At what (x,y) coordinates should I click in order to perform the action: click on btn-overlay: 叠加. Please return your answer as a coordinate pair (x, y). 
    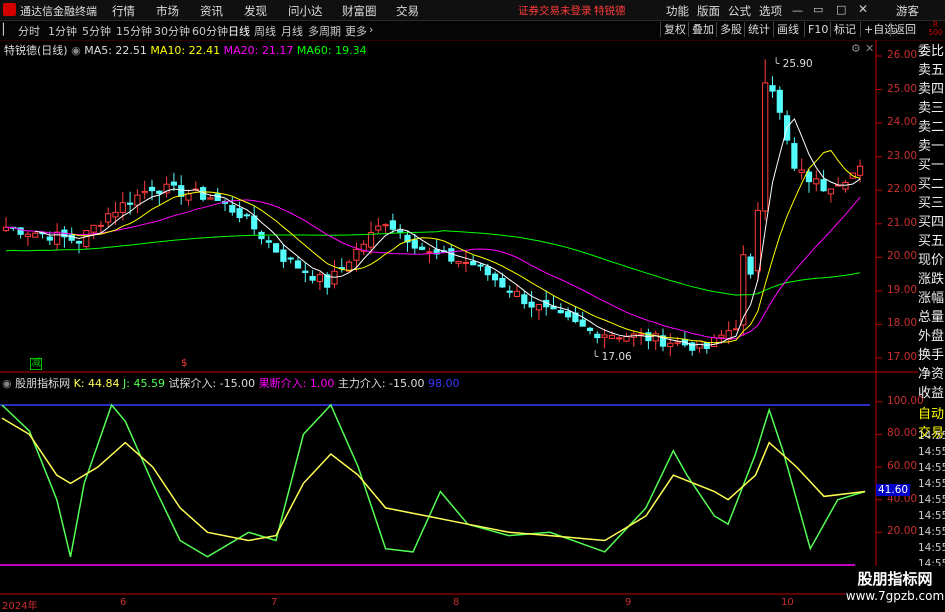
    Looking at the image, I should click on (702, 29).